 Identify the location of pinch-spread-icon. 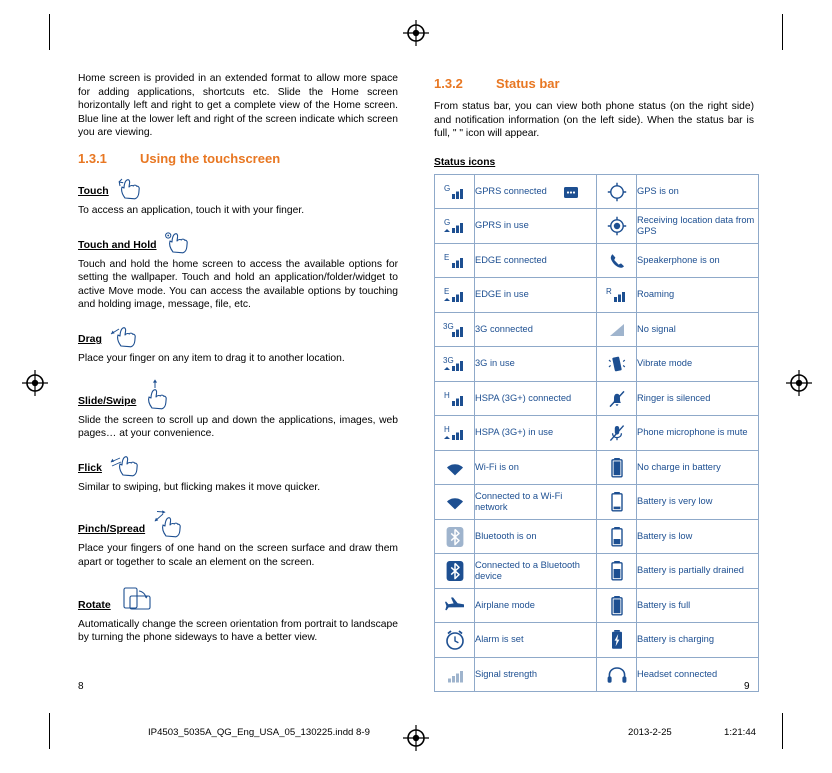
(170, 524).